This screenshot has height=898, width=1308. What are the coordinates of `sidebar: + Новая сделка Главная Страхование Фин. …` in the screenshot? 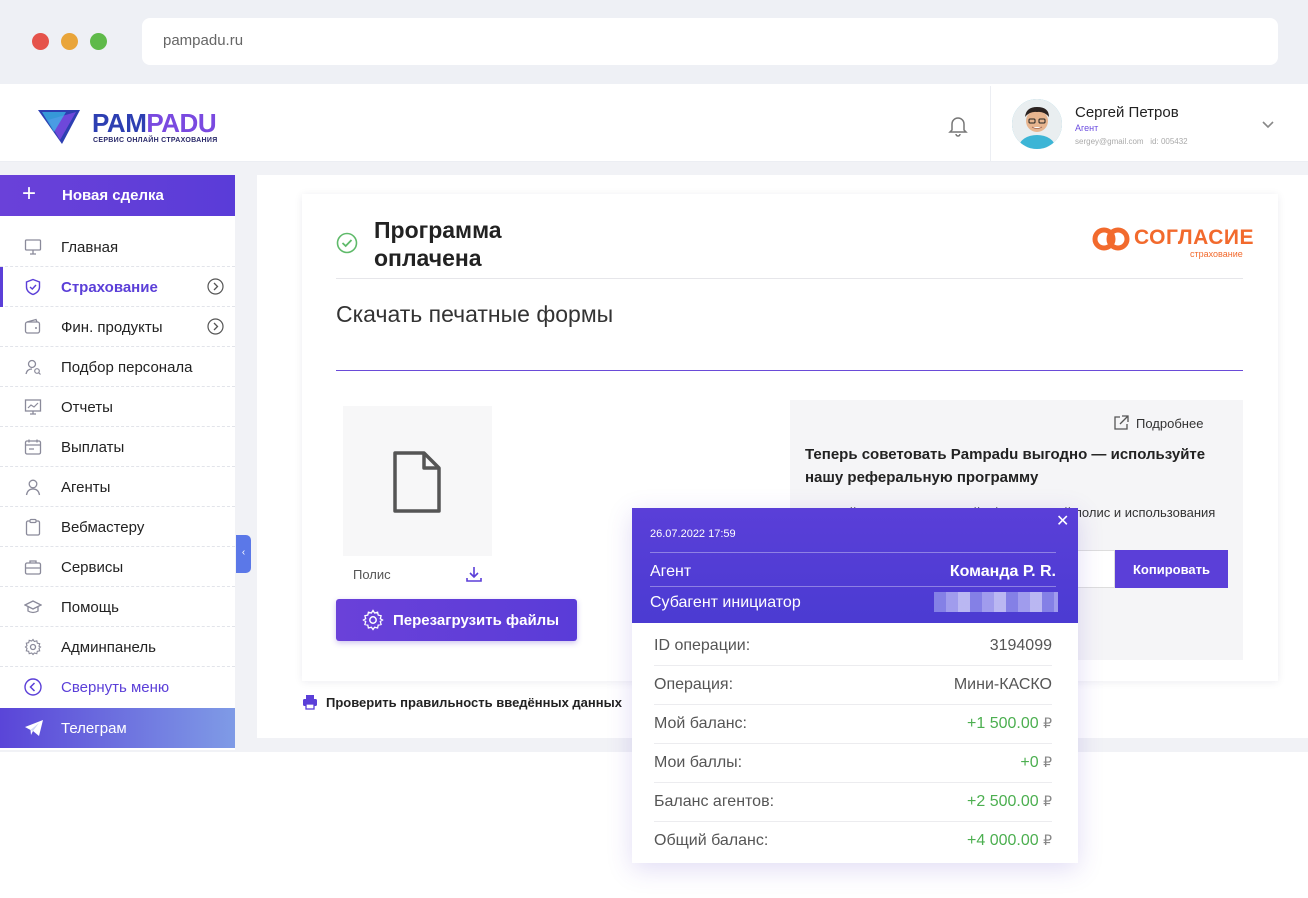 It's located at (117, 462).